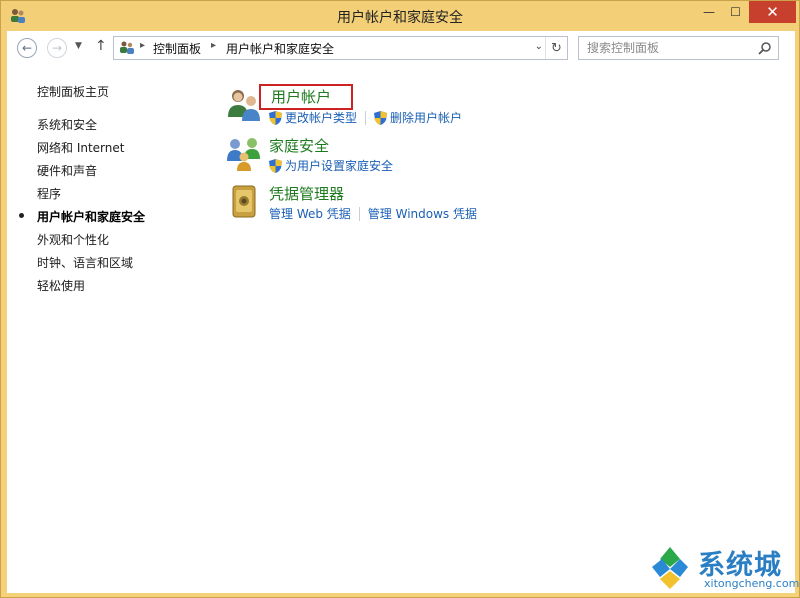  Describe the element at coordinates (670, 568) in the screenshot. I see `xitongcheng-logo-icon` at that location.